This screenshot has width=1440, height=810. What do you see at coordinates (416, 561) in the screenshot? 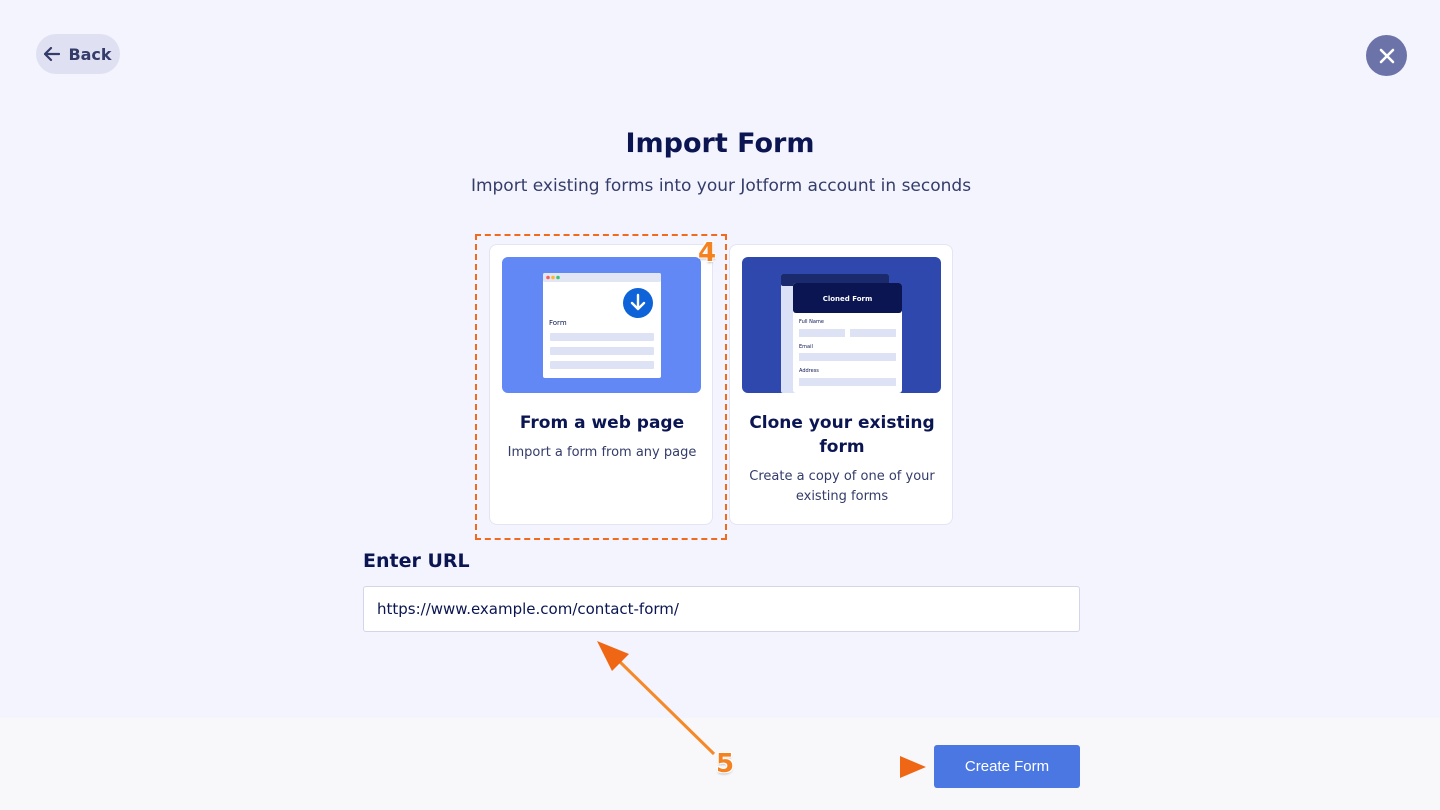
I see `url-label: Enter URL` at bounding box center [416, 561].